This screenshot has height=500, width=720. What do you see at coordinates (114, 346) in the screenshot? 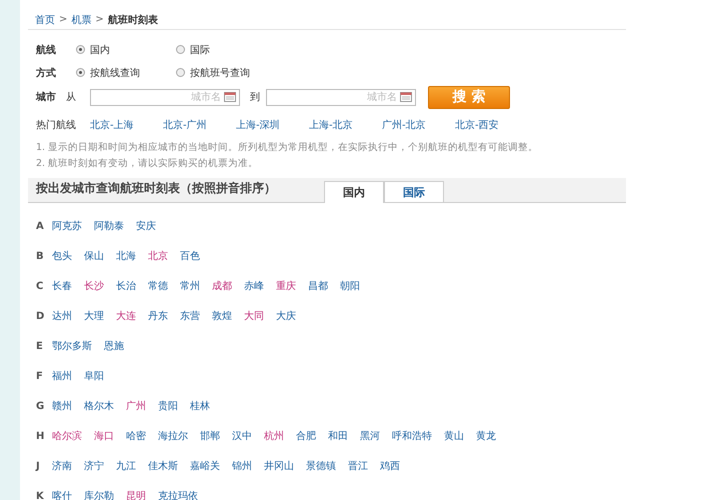
I see `city-link: 恩施` at bounding box center [114, 346].